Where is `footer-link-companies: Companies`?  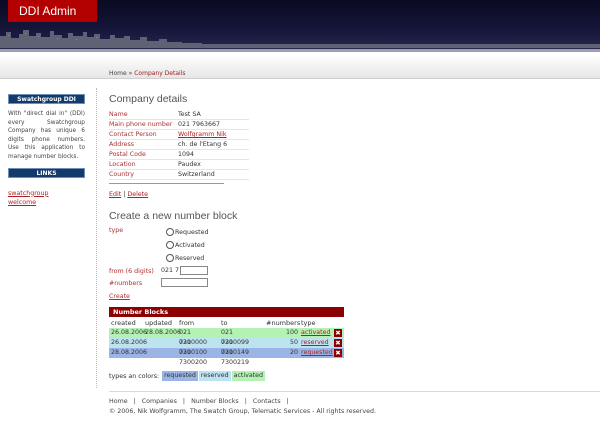 footer-link-companies: Companies is located at coordinates (159, 401).